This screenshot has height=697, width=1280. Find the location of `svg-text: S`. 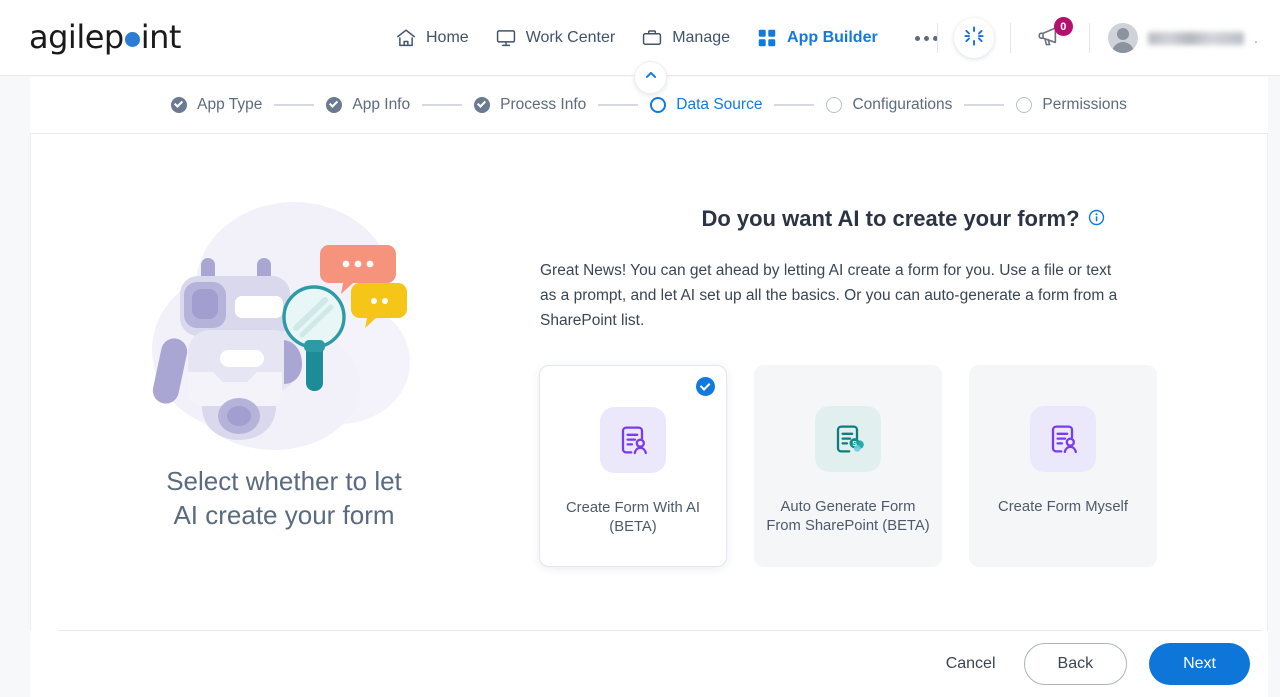

svg-text: S is located at coordinates (854, 444).